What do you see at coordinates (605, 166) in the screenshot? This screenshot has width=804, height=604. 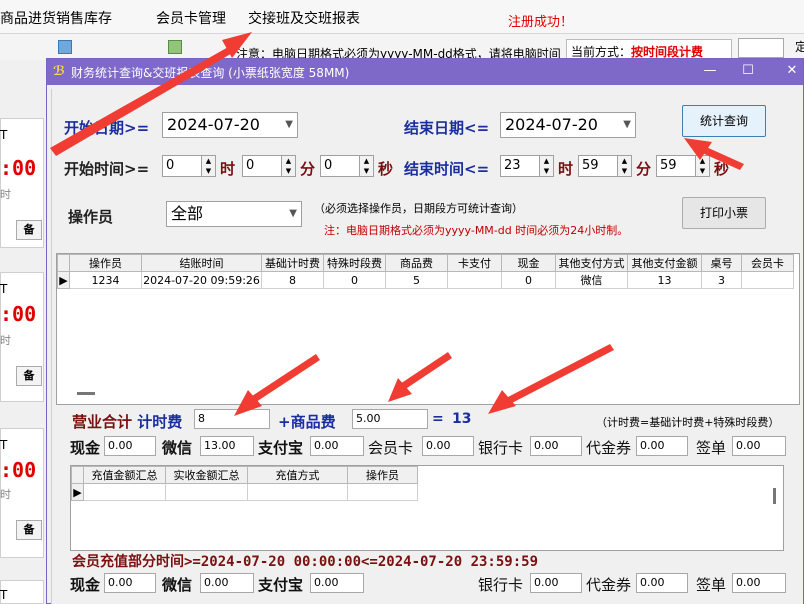 I see `end-minute-spinner: 59 ▲ ▼` at bounding box center [605, 166].